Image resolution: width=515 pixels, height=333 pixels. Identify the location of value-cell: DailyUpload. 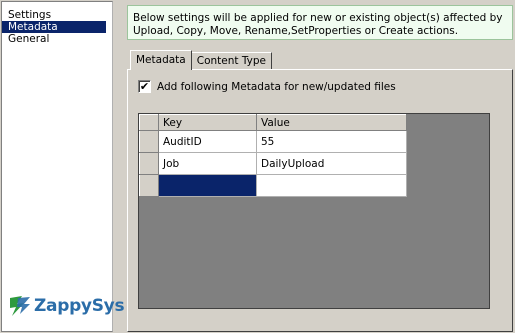
(331, 163).